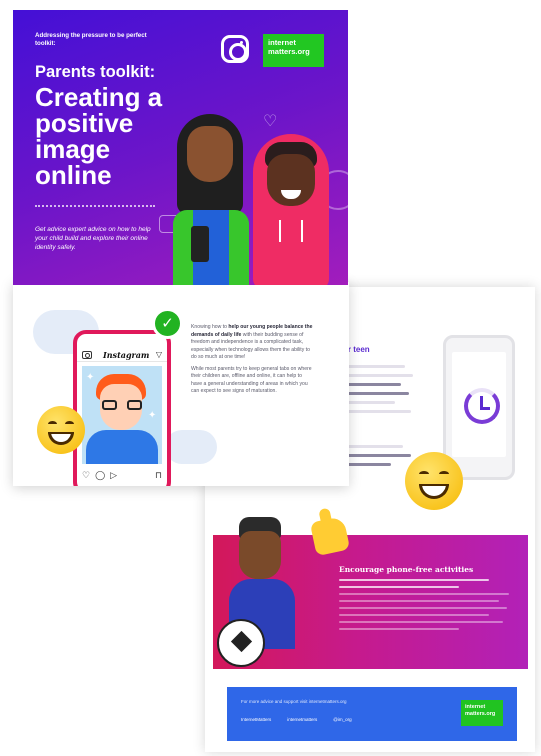 This screenshot has width=541, height=756. Describe the element at coordinates (291, 209) in the screenshot. I see `girl-in-hoodie-illustration` at that location.